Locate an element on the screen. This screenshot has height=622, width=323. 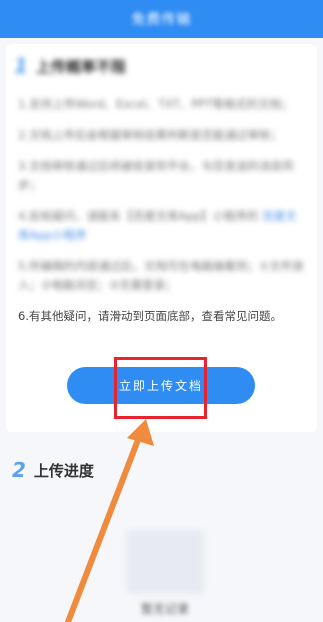
arrow-annotation-icon is located at coordinates (109, 520).